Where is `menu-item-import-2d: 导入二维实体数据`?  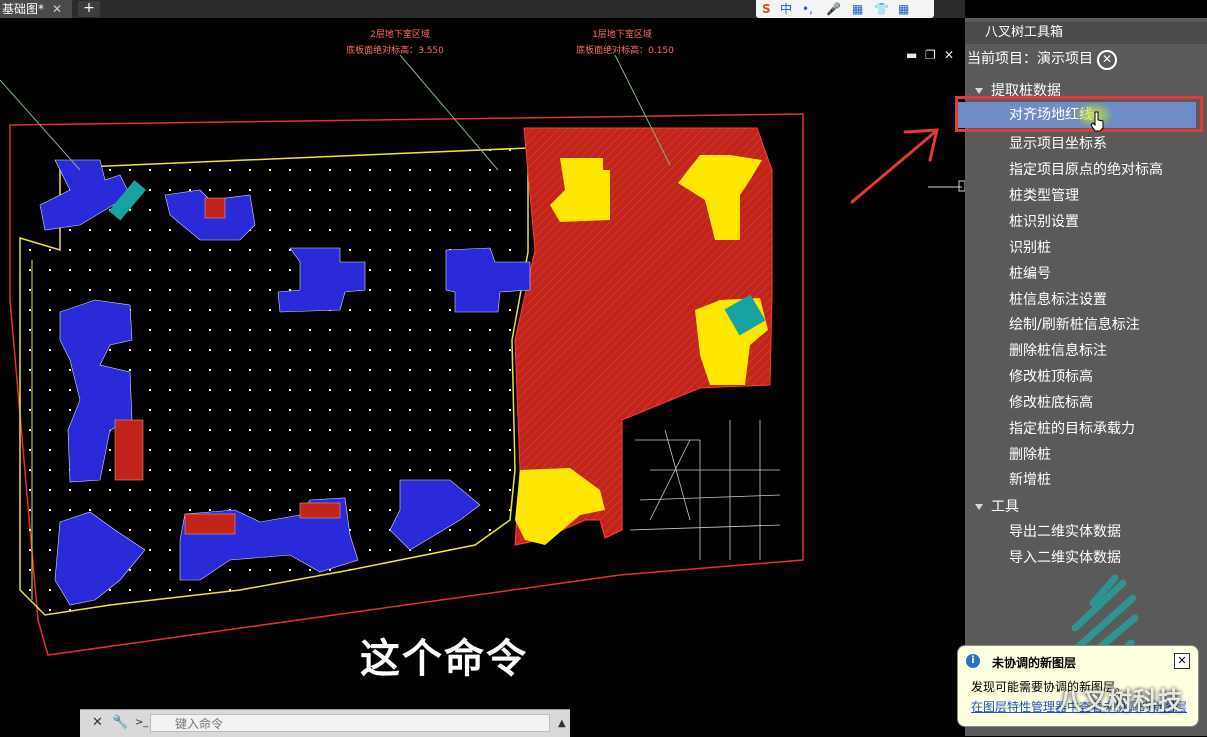
menu-item-import-2d: 导入二维实体数据 is located at coordinates (1065, 557).